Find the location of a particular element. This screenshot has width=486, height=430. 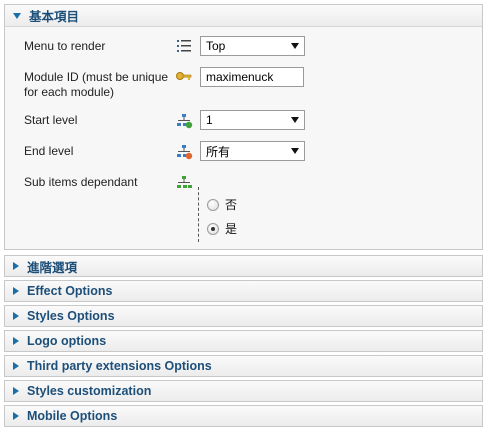

sitemap-red-icon is located at coordinates (185, 152).